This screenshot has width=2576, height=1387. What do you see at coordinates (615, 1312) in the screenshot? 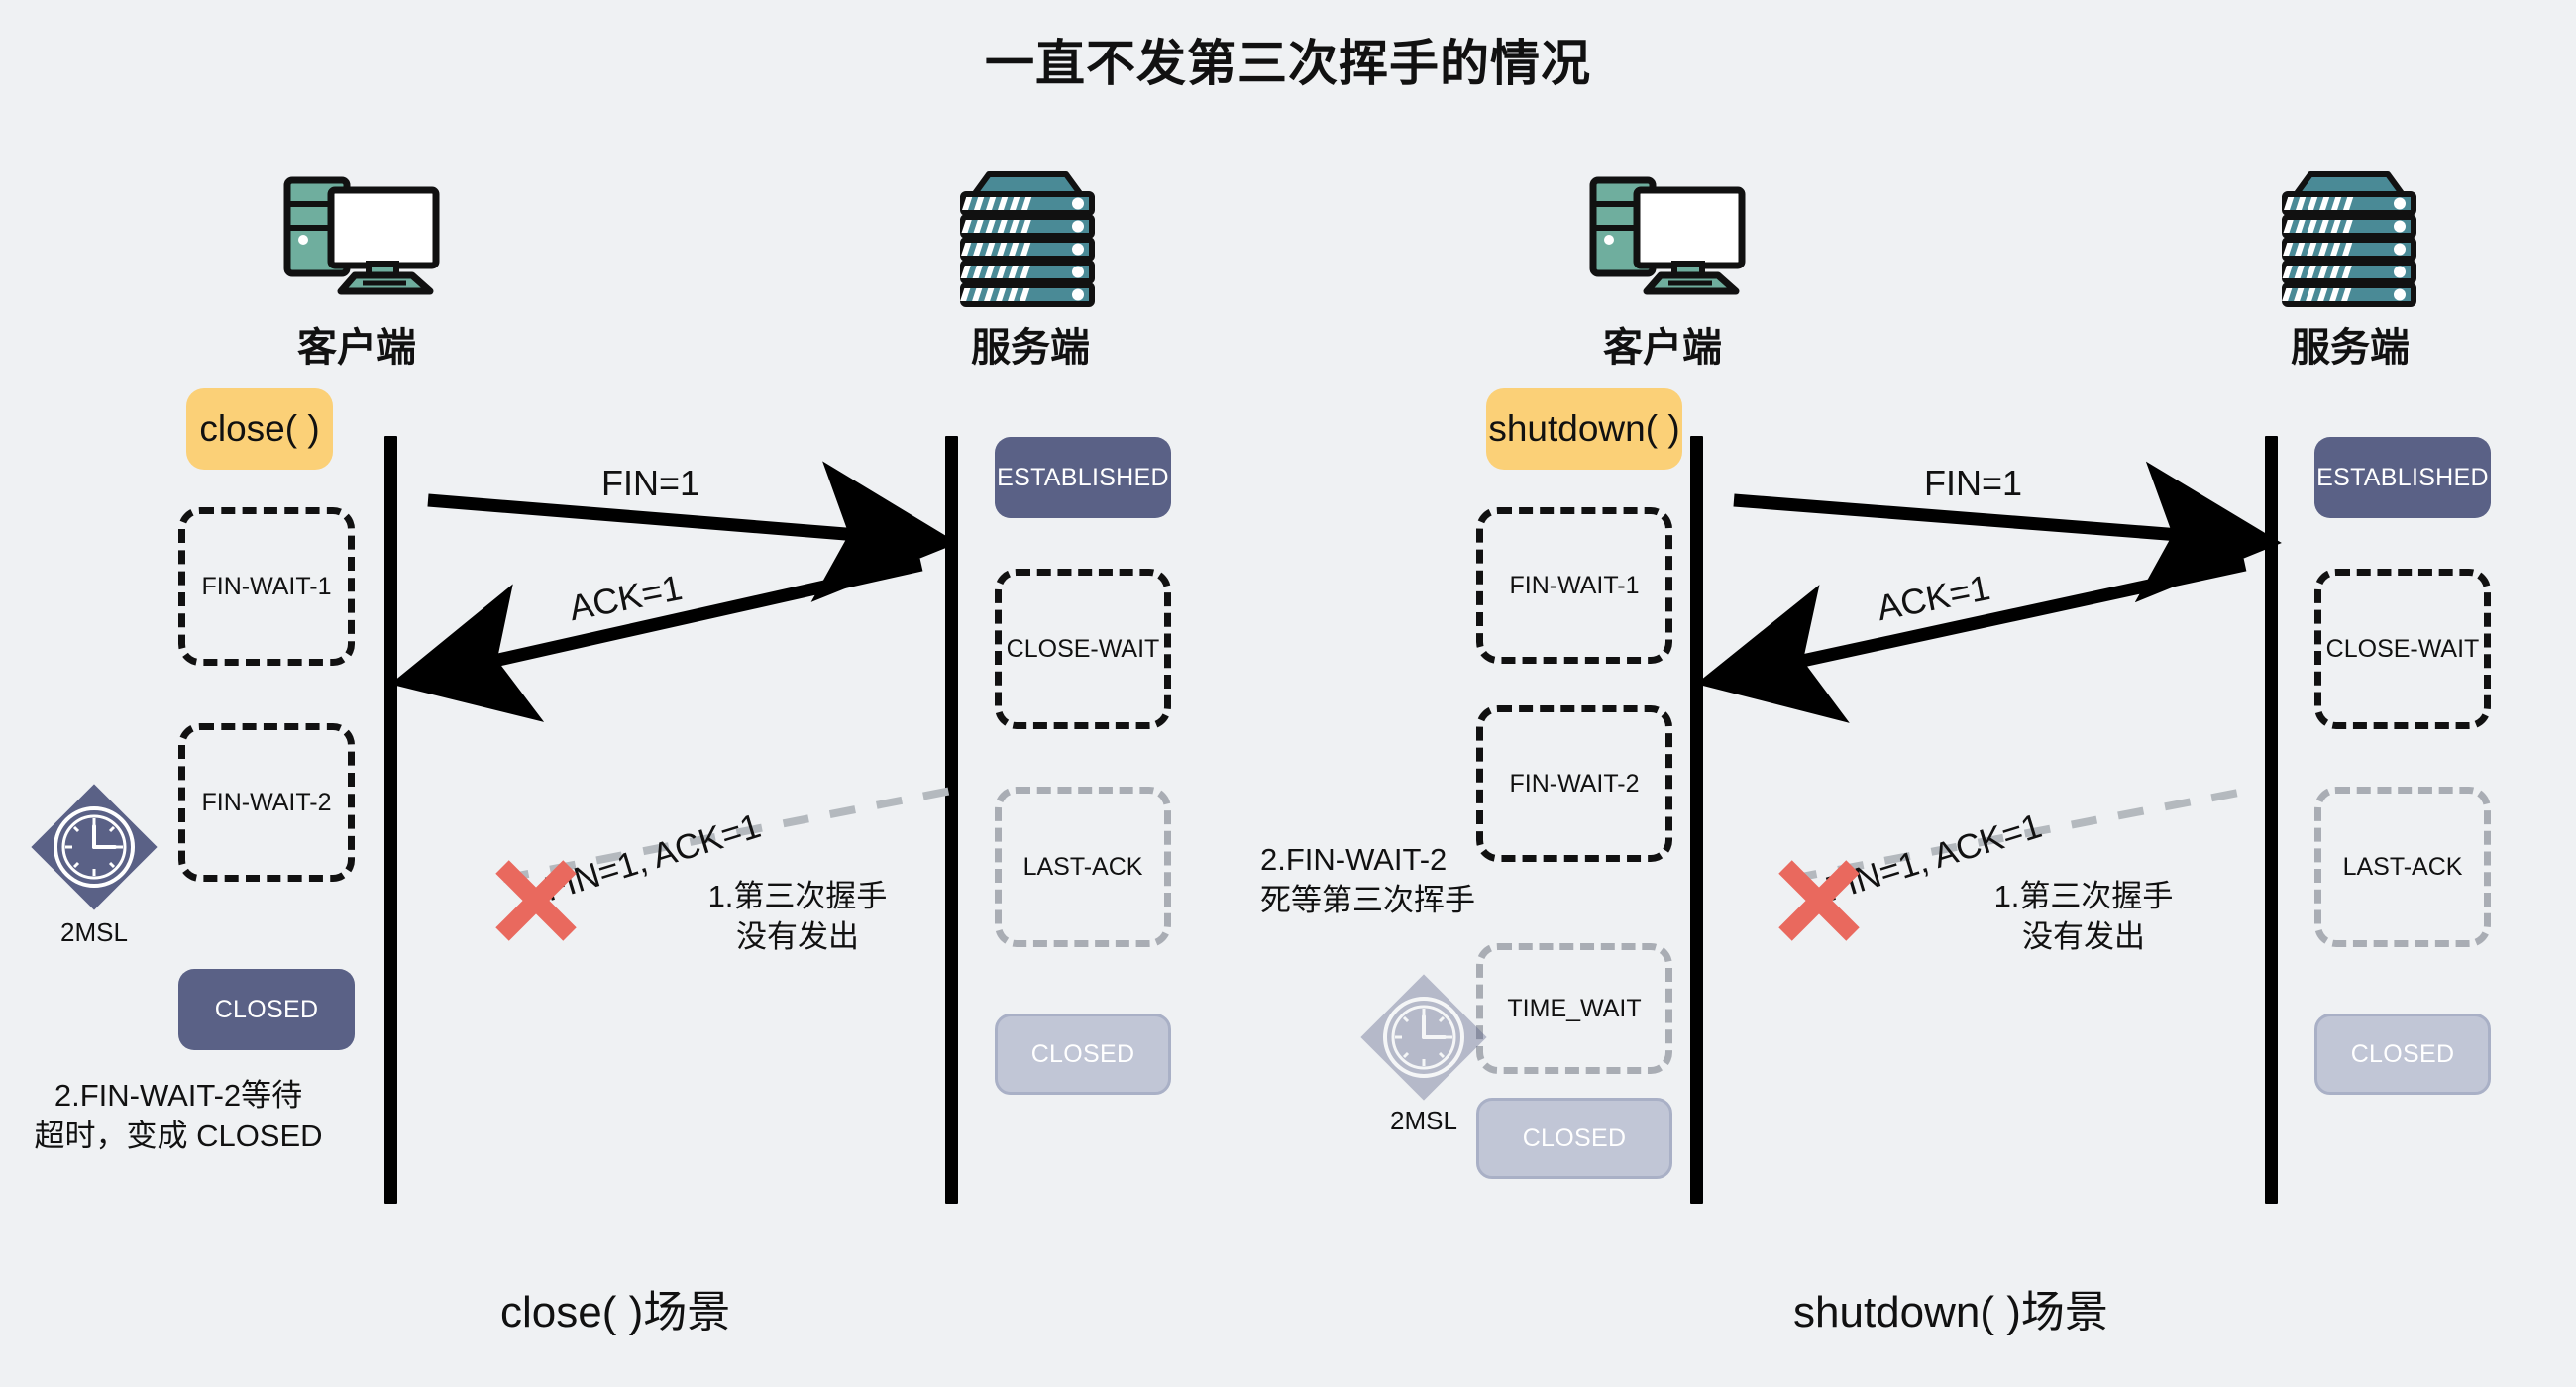
I see `panel-caption-close: close( )场景` at bounding box center [615, 1312].